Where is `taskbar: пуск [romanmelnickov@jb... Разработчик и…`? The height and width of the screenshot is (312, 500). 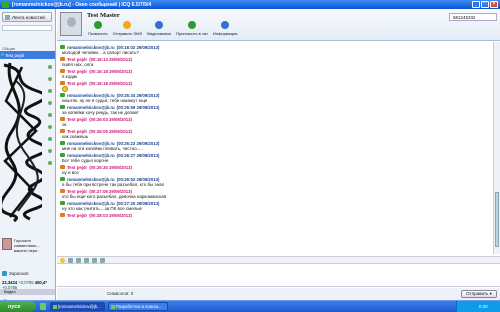 taskbar: пуск [romanmelnickov@jb... Разработчик и… is located at coordinates (250, 306).